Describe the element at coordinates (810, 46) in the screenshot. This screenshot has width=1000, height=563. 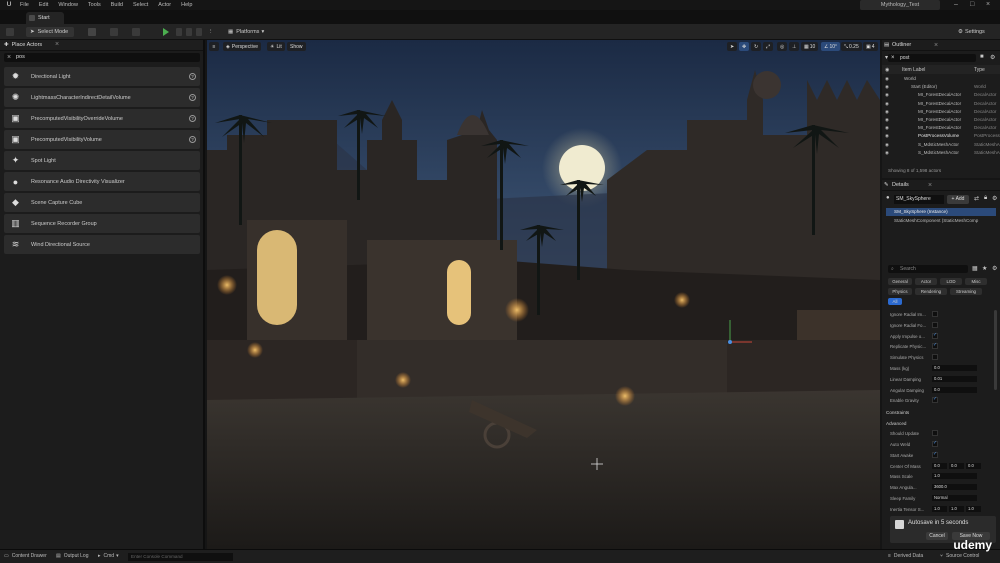
I see `grid-snap-button: ▦ 10` at that location.